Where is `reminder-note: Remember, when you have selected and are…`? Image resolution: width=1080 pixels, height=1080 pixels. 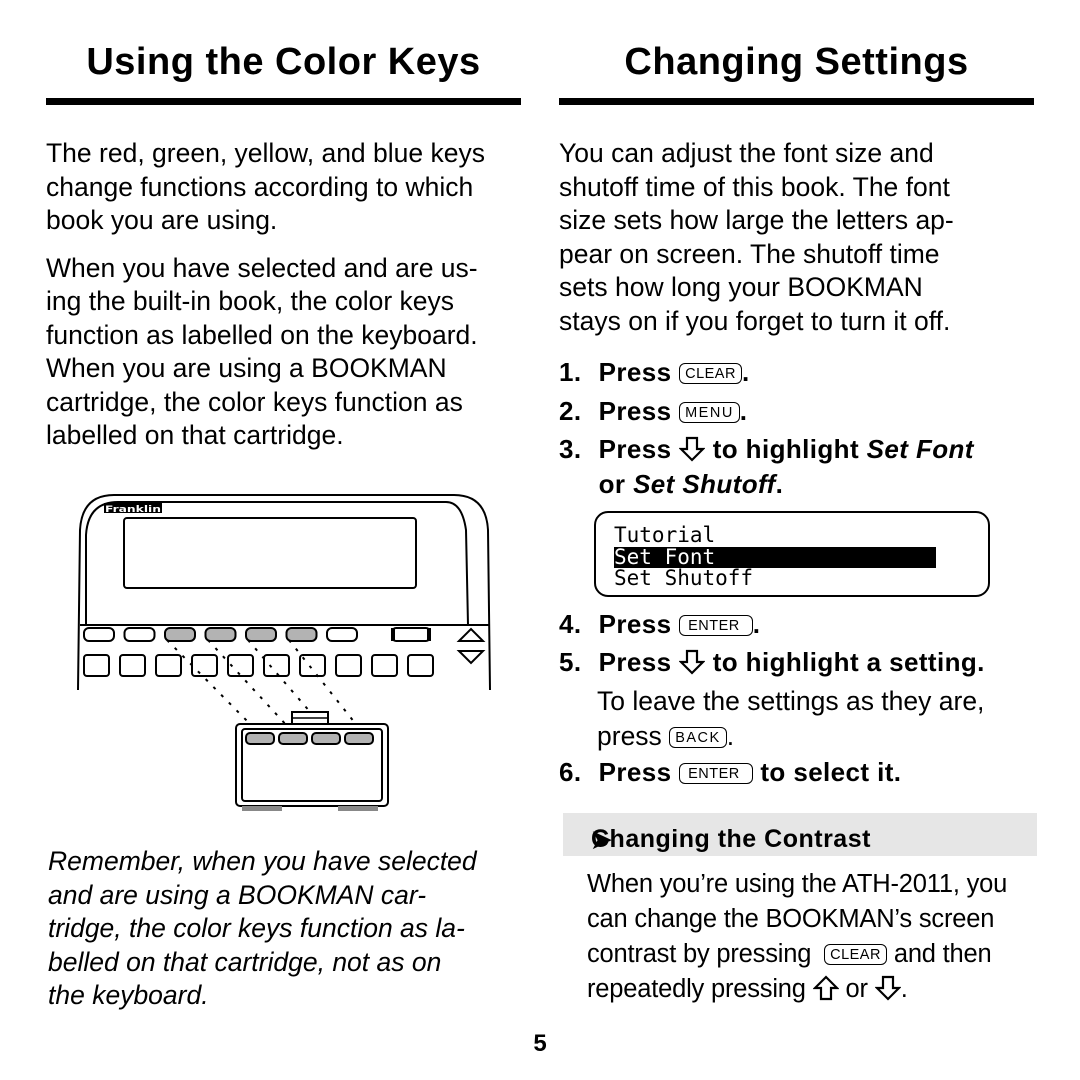
reminder-note: Remember, when you have selected and are… is located at coordinates (262, 928).